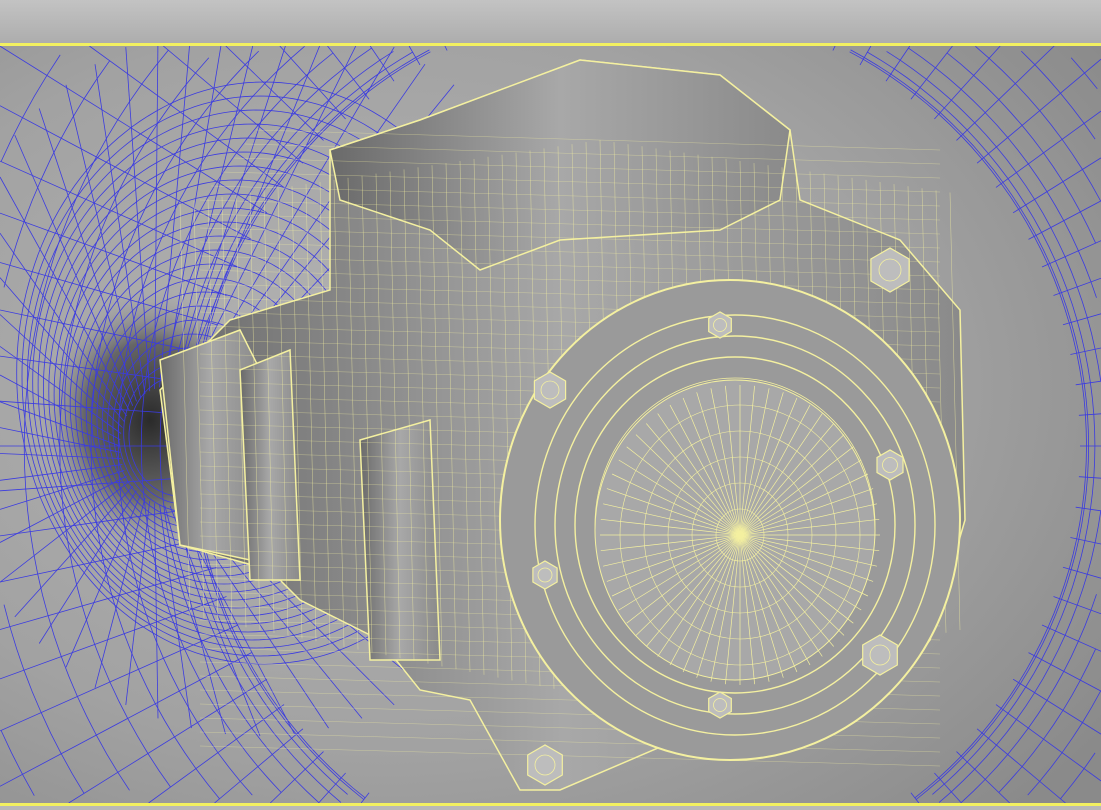 This screenshot has height=810, width=1101. Describe the element at coordinates (550, 21) in the screenshot. I see `viewport-header-bar` at that location.